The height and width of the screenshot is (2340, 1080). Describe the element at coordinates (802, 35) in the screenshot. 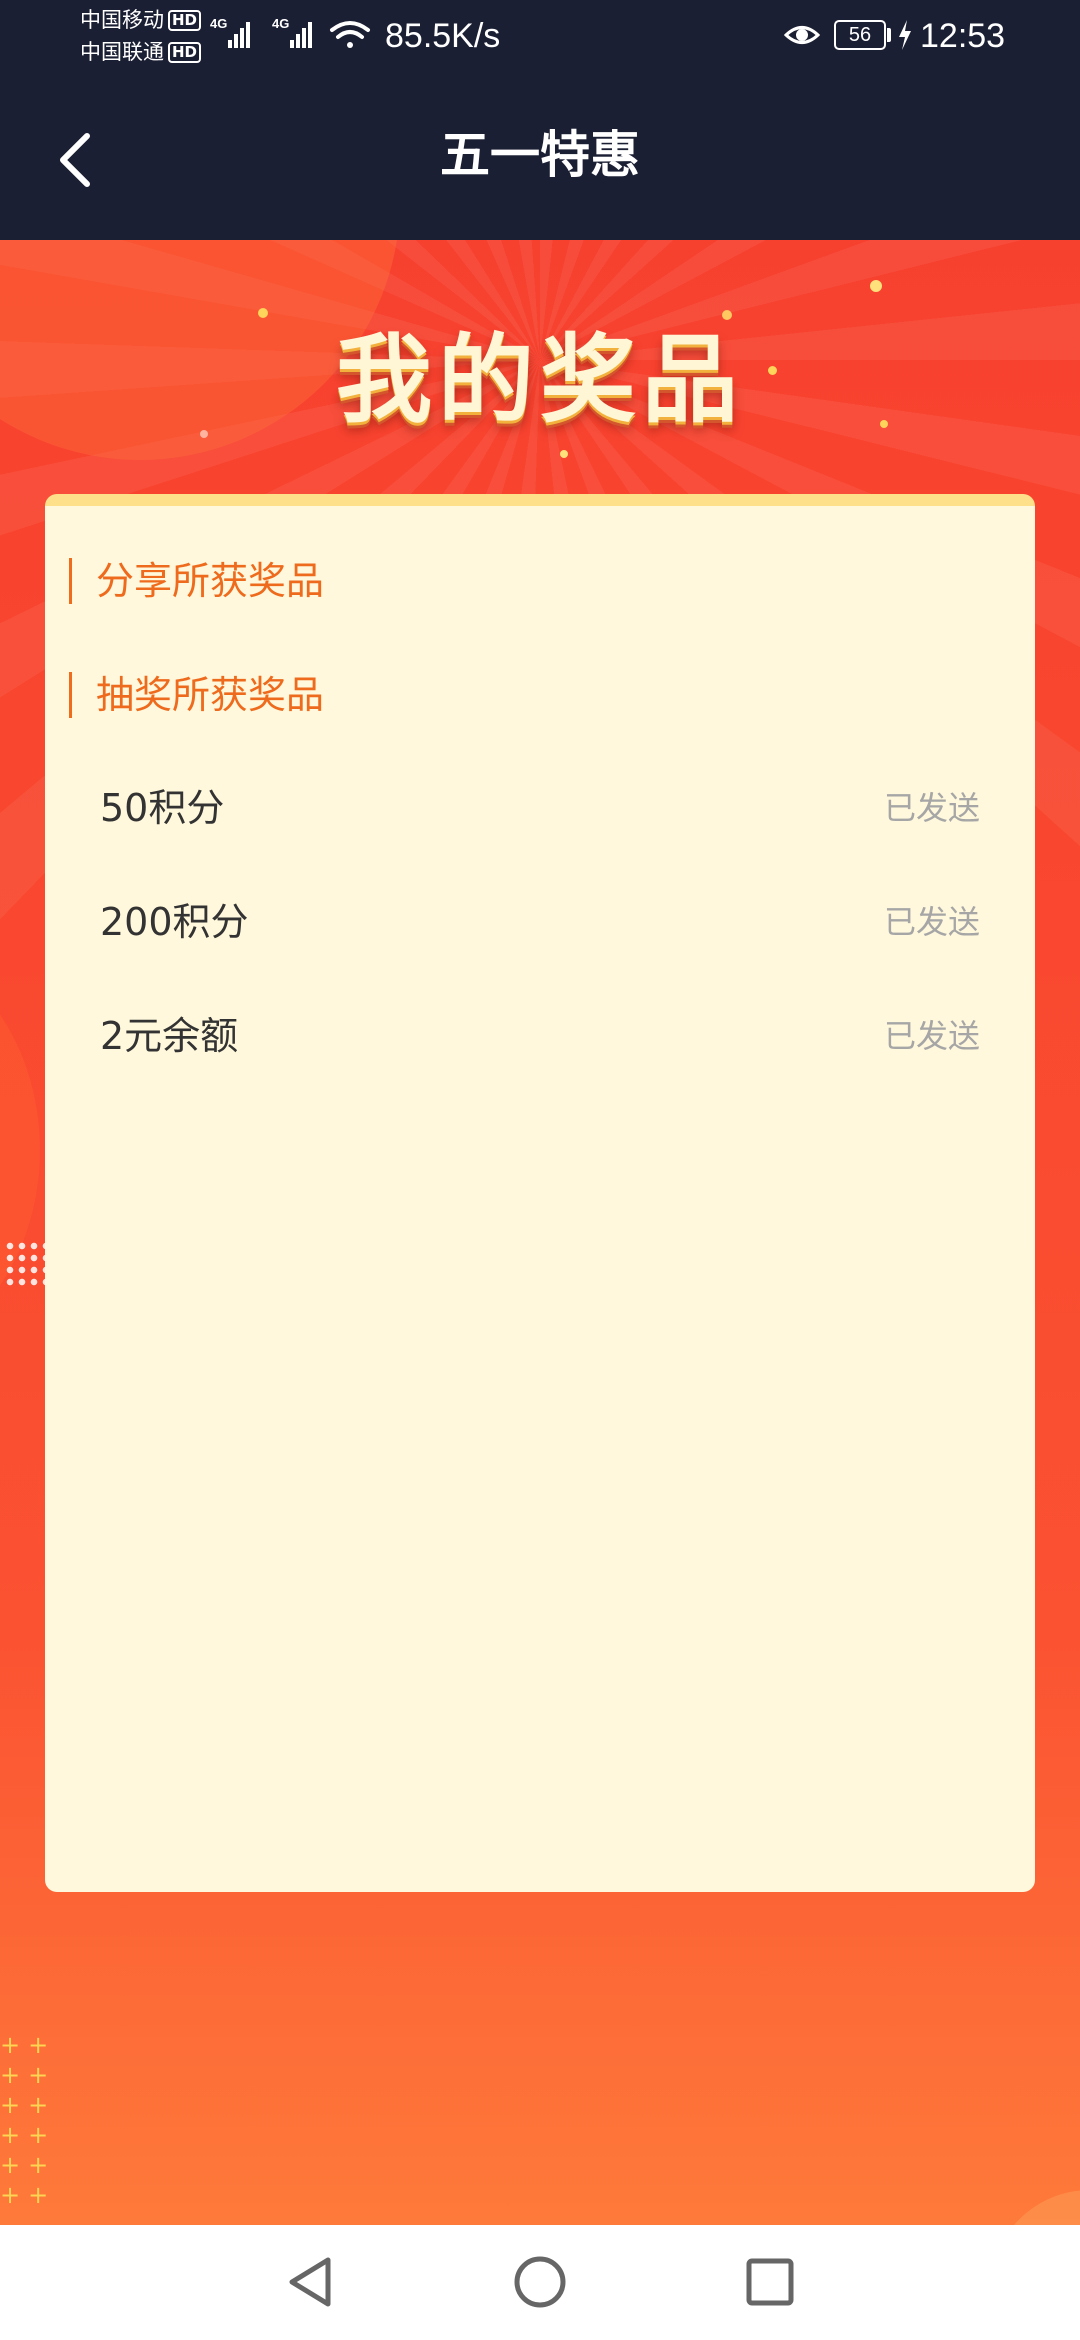

I see `eye-icon` at that location.